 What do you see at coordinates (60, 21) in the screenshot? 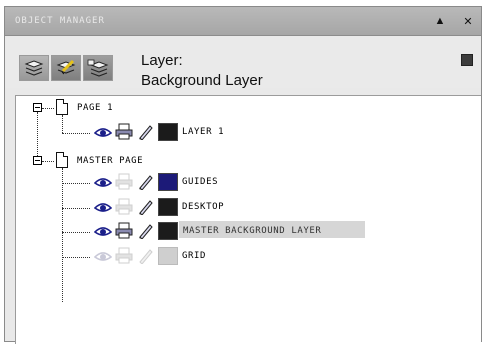
I see `window-title: OBJECT MANAGER` at bounding box center [60, 21].